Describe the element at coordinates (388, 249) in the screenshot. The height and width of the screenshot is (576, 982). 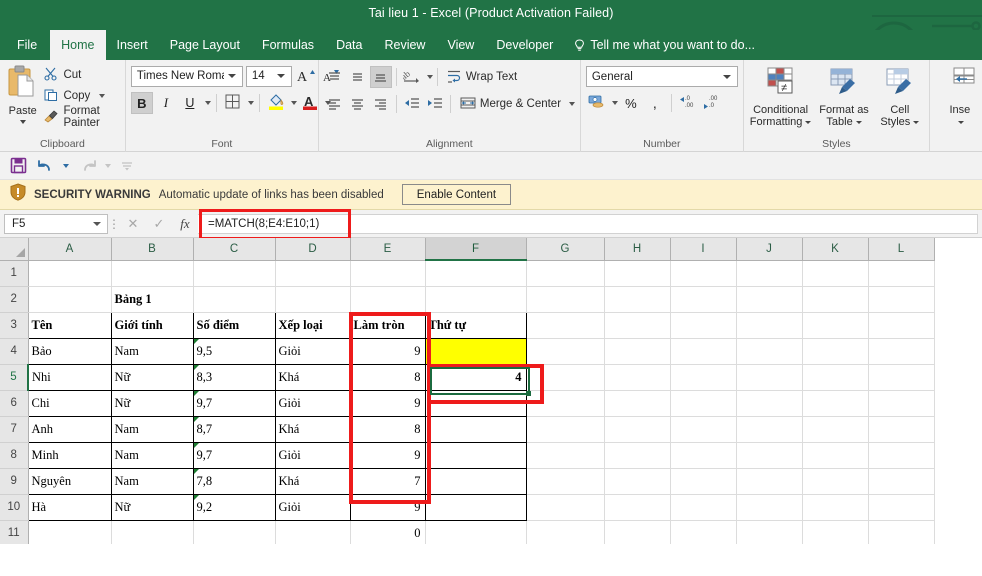
I see `column-header-e: E` at that location.